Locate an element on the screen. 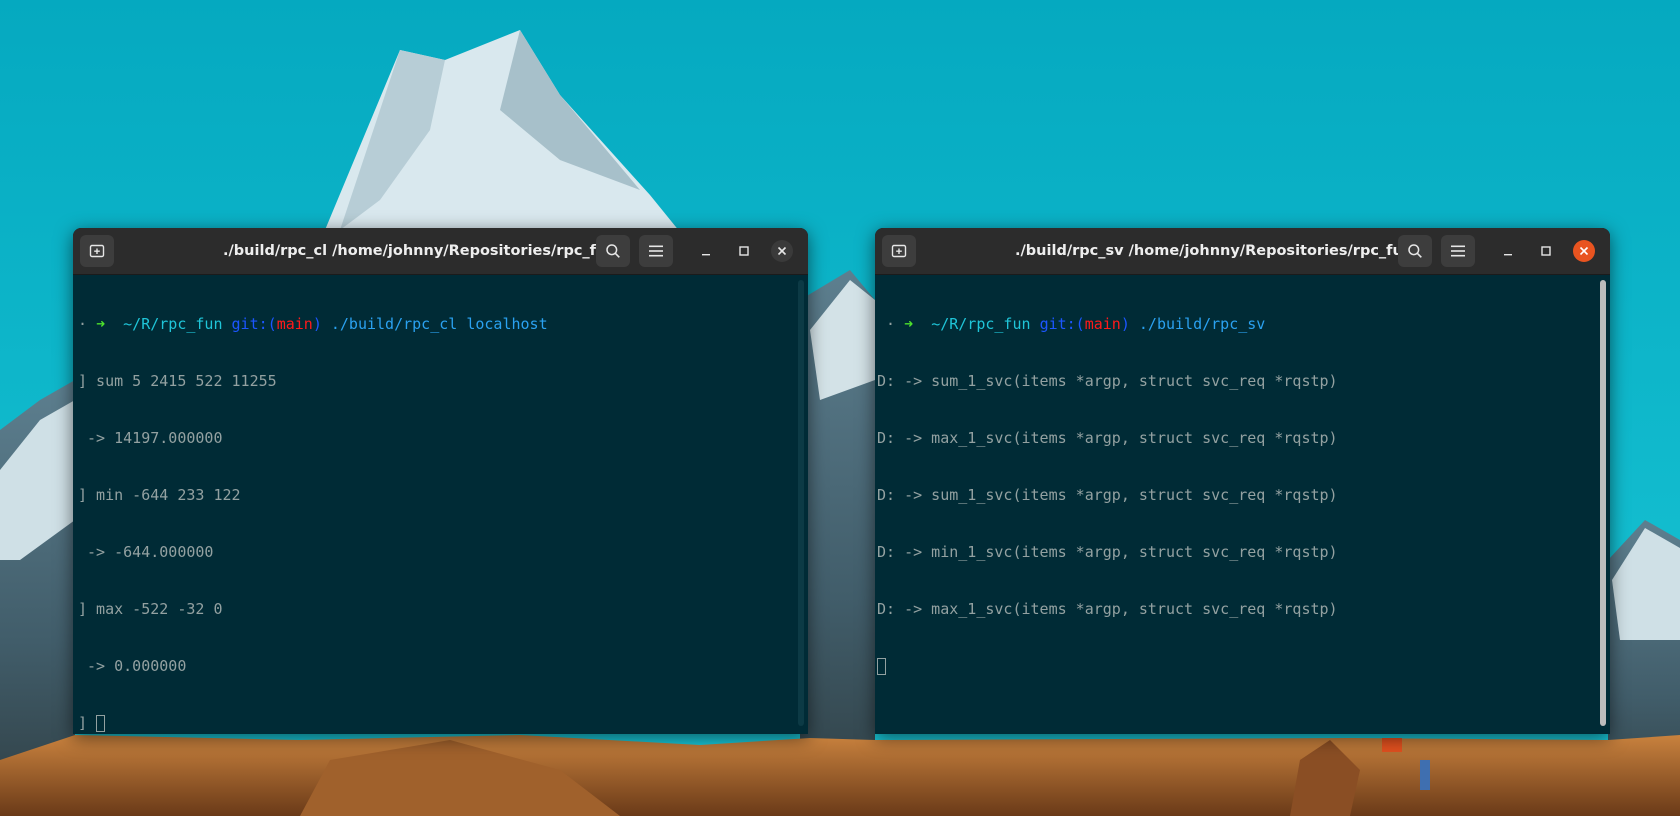 The image size is (1680, 816). prompt-command: ./build/rpc_cl localhost is located at coordinates (439, 324).